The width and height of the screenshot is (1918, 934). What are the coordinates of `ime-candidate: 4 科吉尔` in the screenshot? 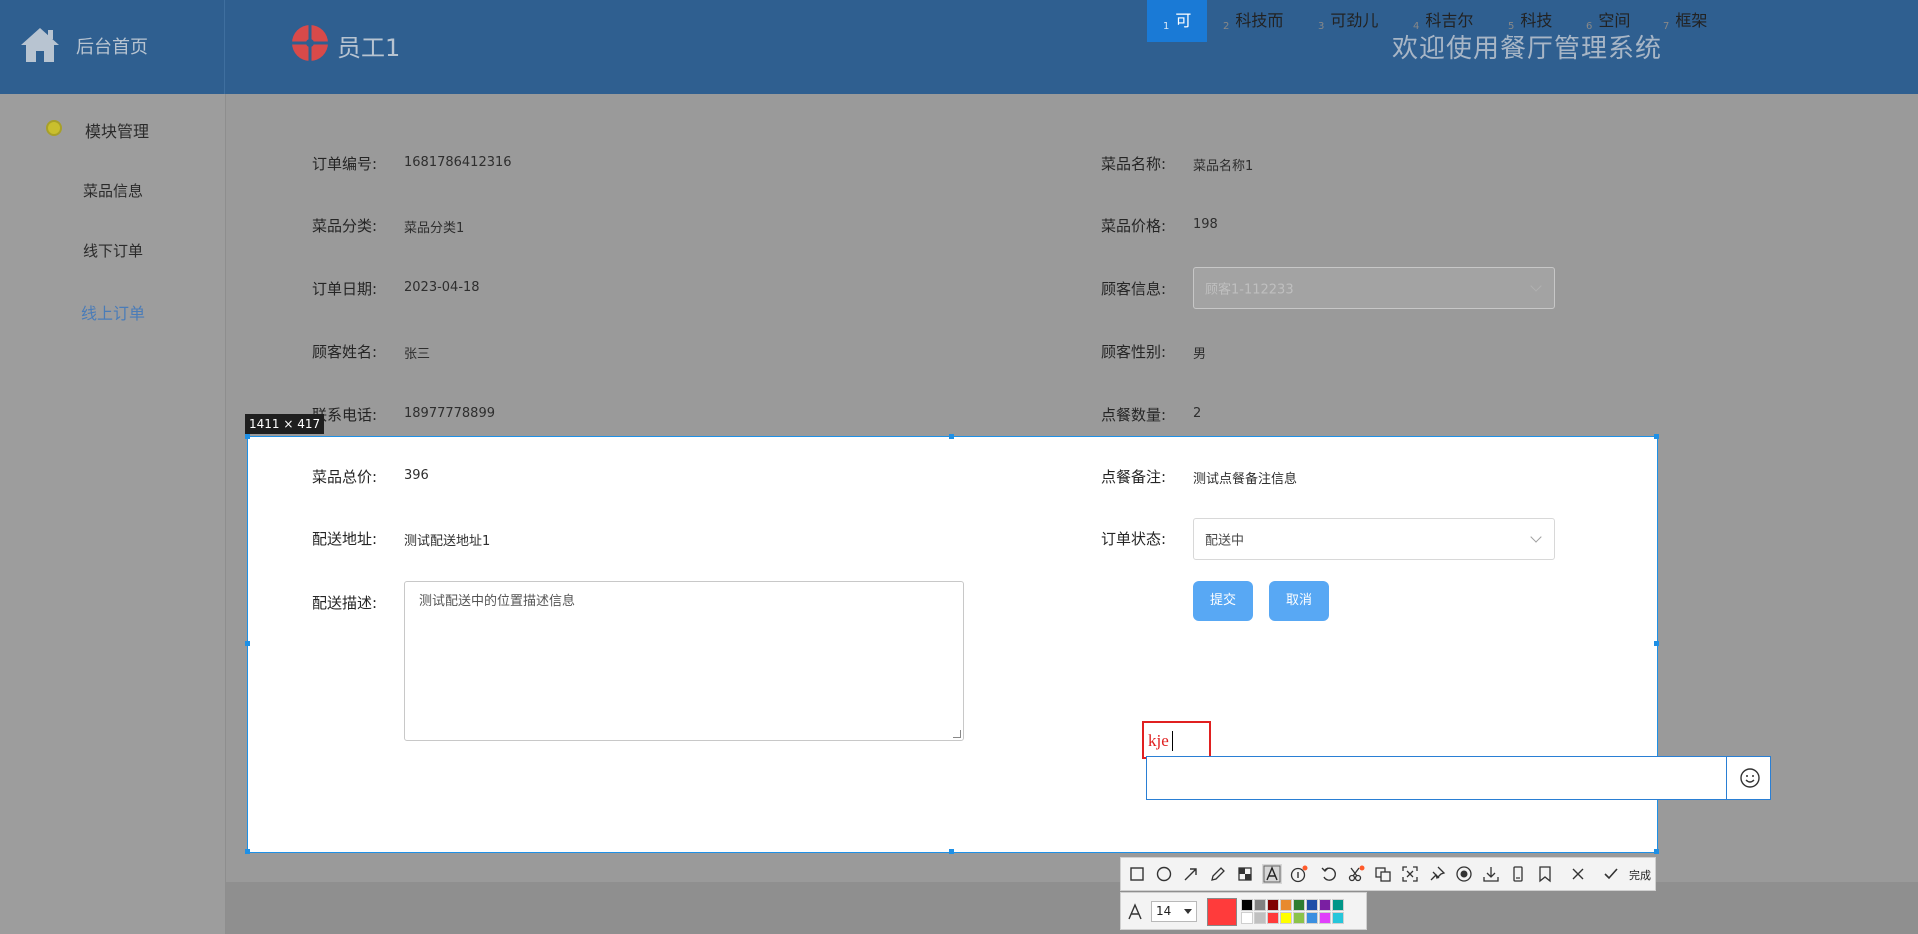 It's located at (1443, 21).